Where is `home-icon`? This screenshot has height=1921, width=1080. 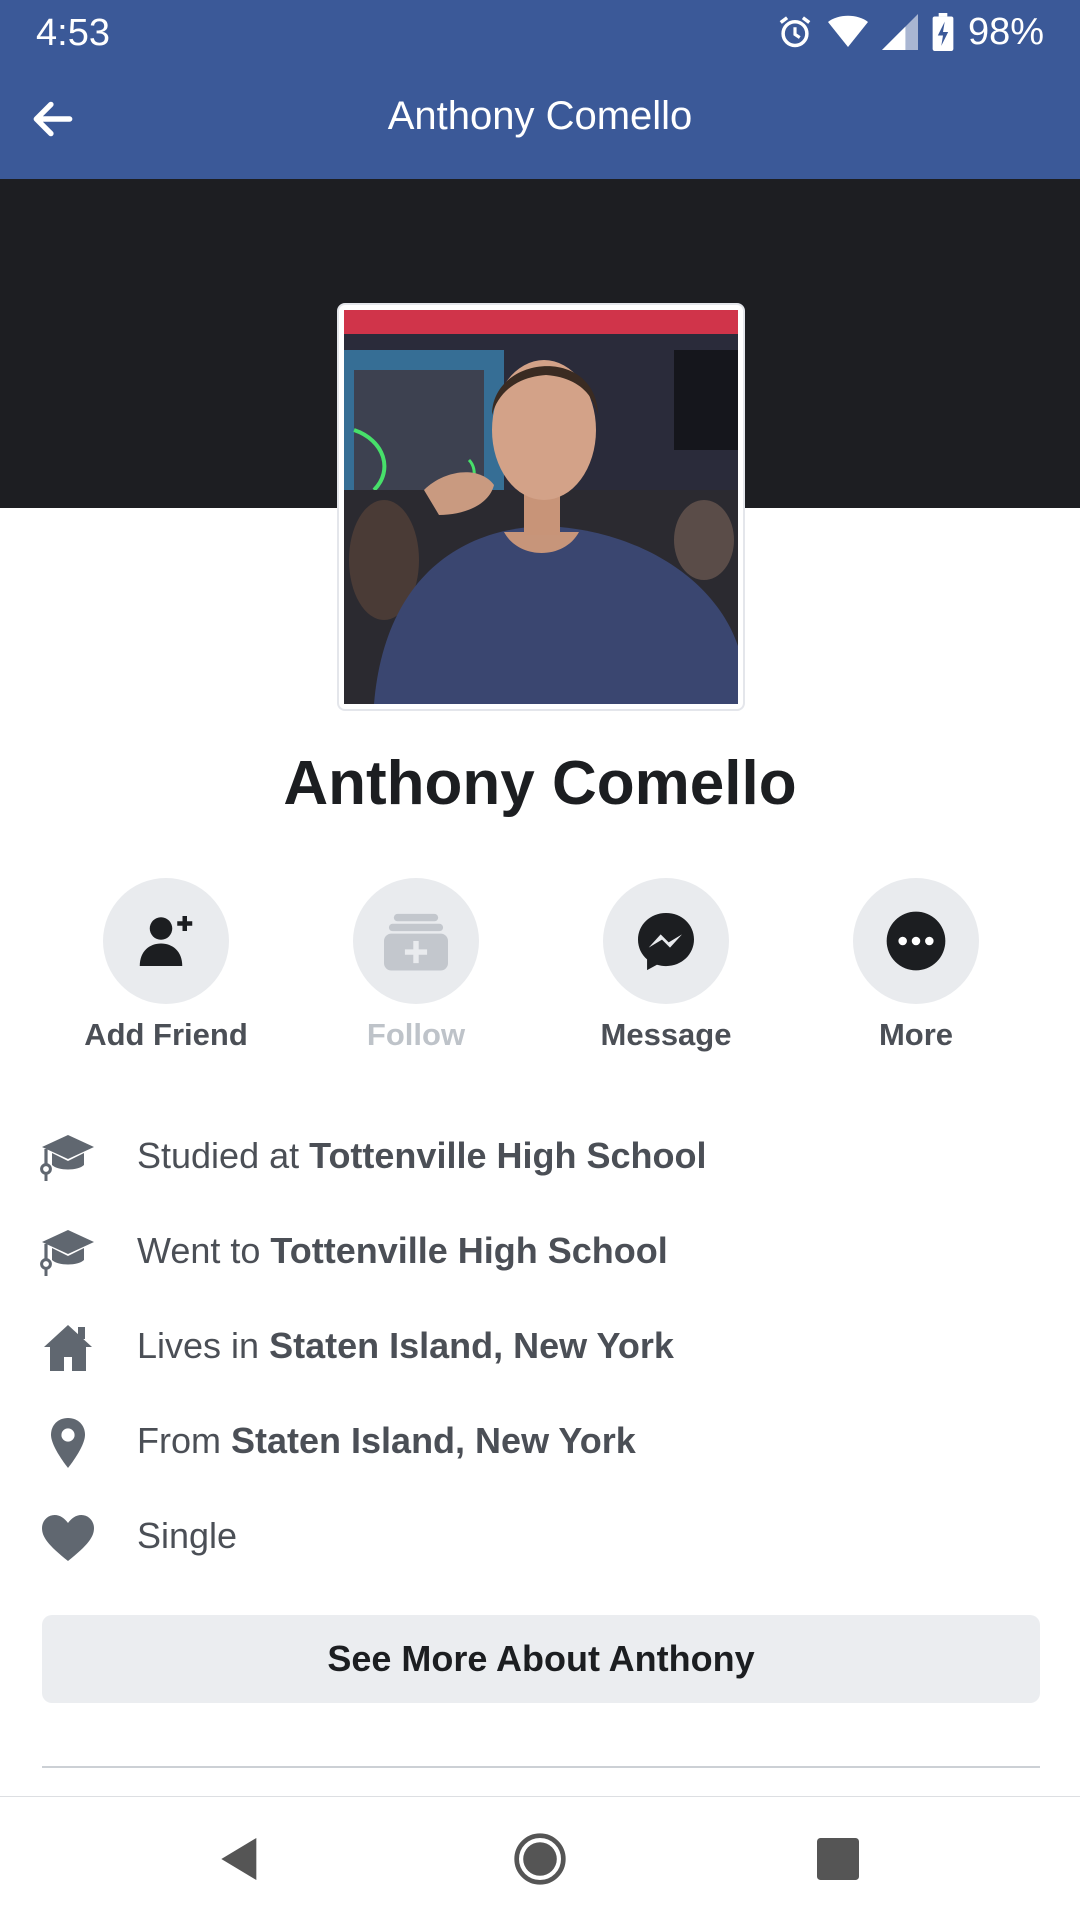 home-icon is located at coordinates (68, 1348).